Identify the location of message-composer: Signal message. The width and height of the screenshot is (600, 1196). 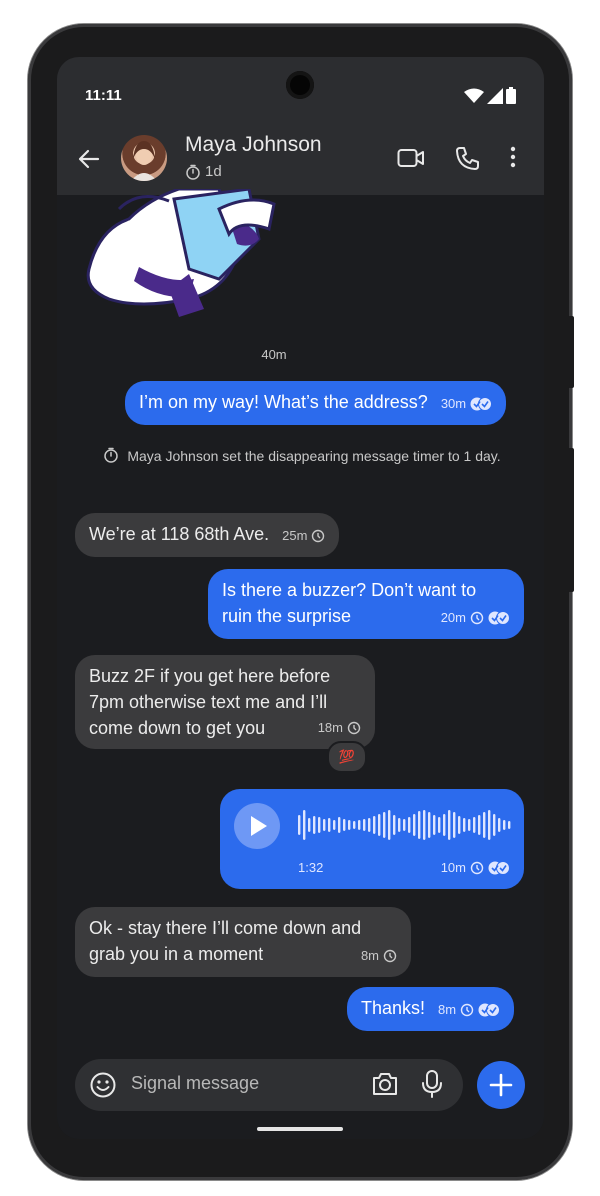
(269, 1085).